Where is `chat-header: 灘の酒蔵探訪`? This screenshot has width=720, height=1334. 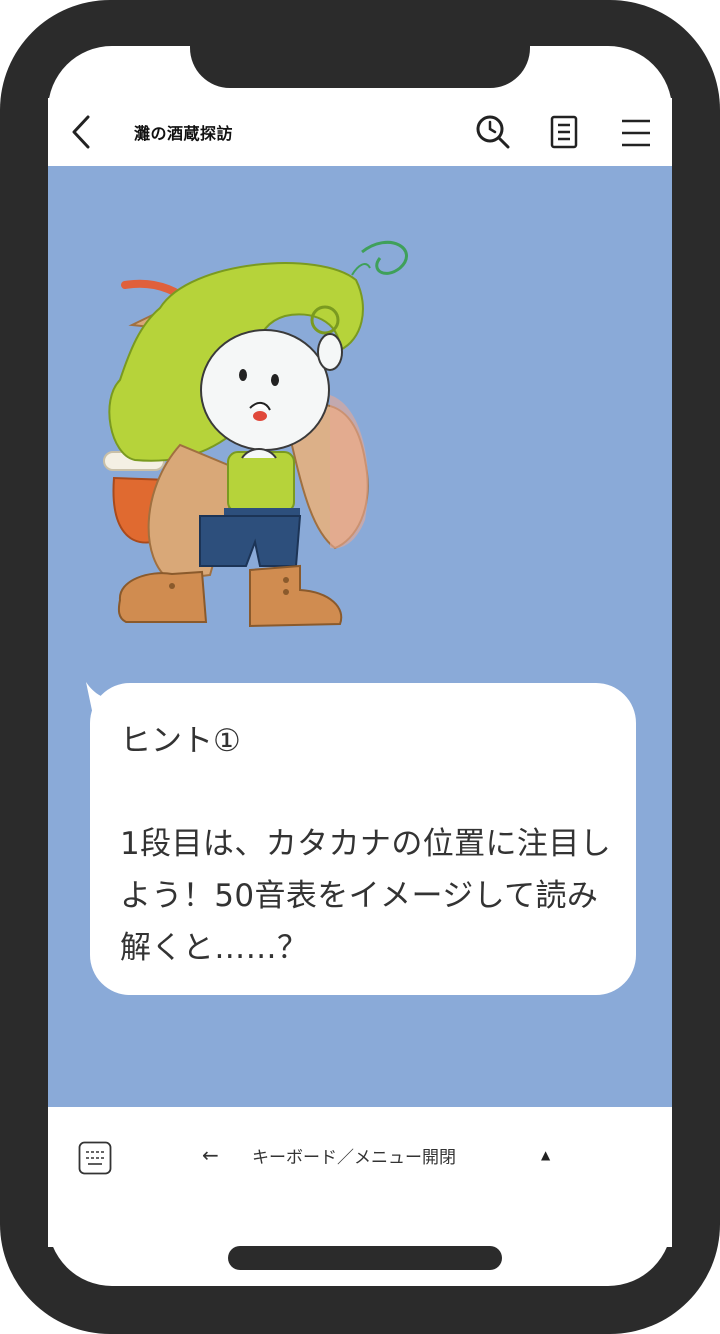
chat-header: 灘の酒蔵探訪 is located at coordinates (360, 132).